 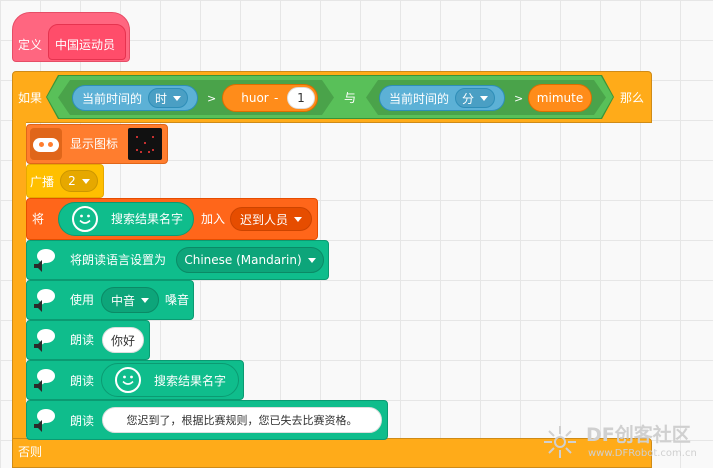 I want to click on language-dropdown: Chinese (Mandarin), so click(x=250, y=260).